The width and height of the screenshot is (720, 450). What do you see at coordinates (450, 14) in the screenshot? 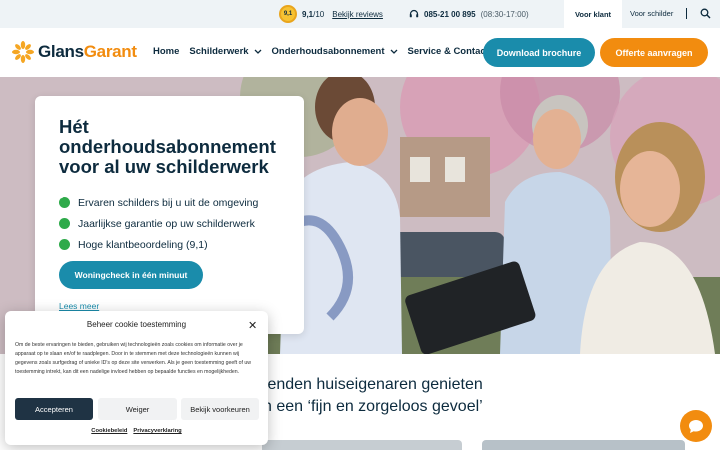
I see `phone-number: 085-21 00 895` at bounding box center [450, 14].